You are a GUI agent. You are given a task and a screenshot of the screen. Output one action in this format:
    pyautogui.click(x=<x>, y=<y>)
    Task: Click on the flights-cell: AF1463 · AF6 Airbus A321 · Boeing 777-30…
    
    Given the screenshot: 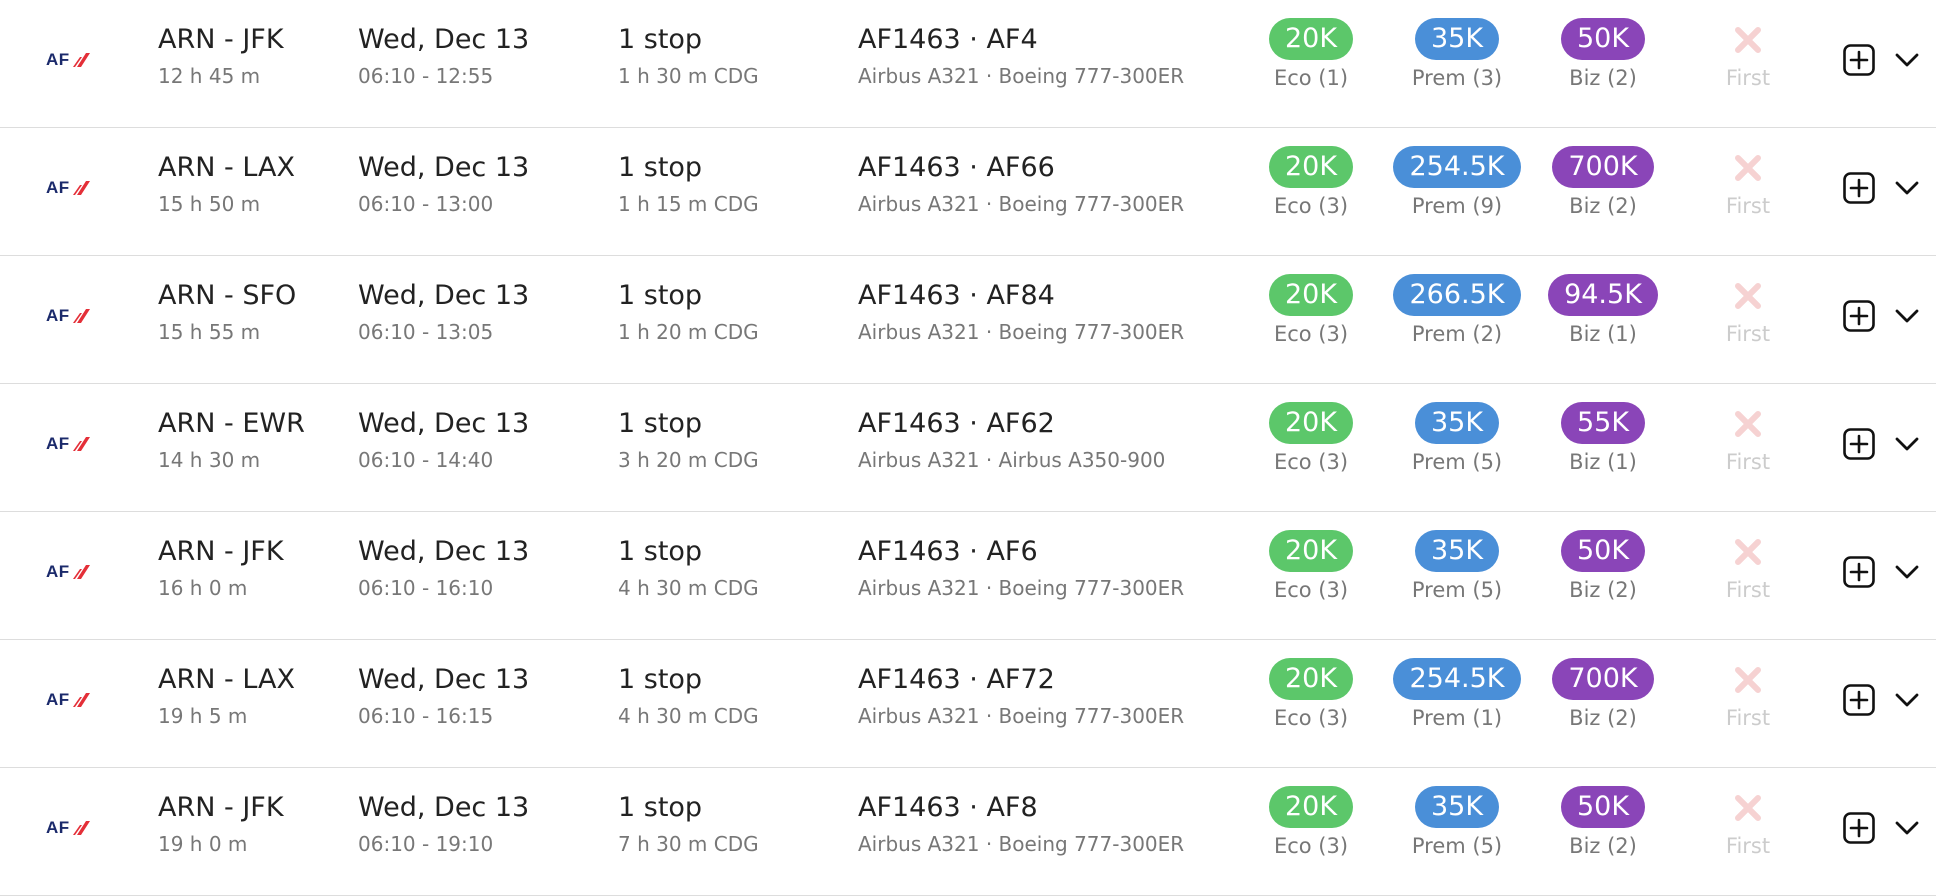 What is the action you would take?
    pyautogui.click(x=1021, y=568)
    